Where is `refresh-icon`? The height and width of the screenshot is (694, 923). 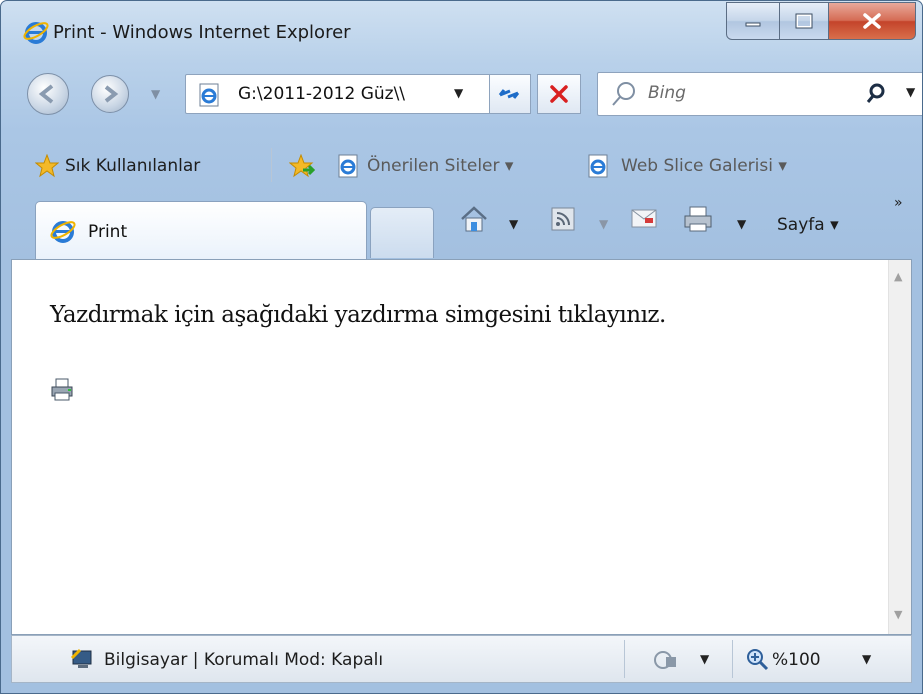
refresh-icon is located at coordinates (509, 94).